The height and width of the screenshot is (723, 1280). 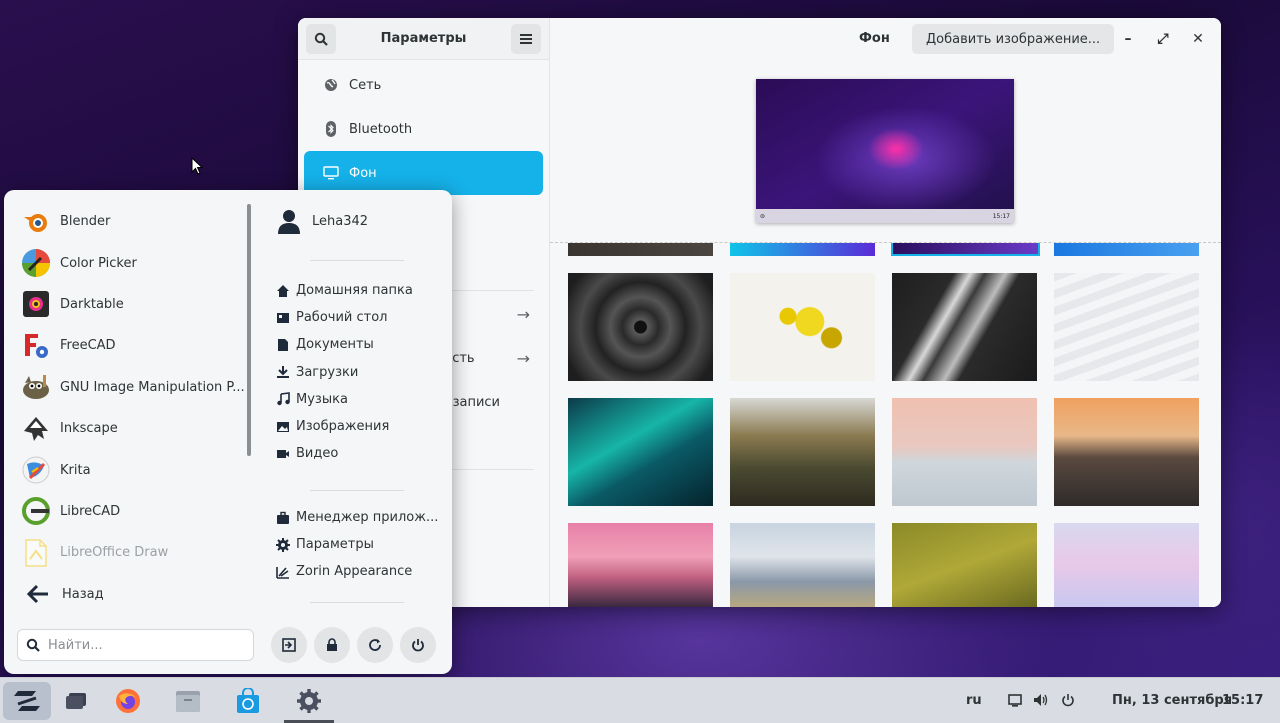 I want to click on place-pictures: Изображения, so click(x=361, y=426).